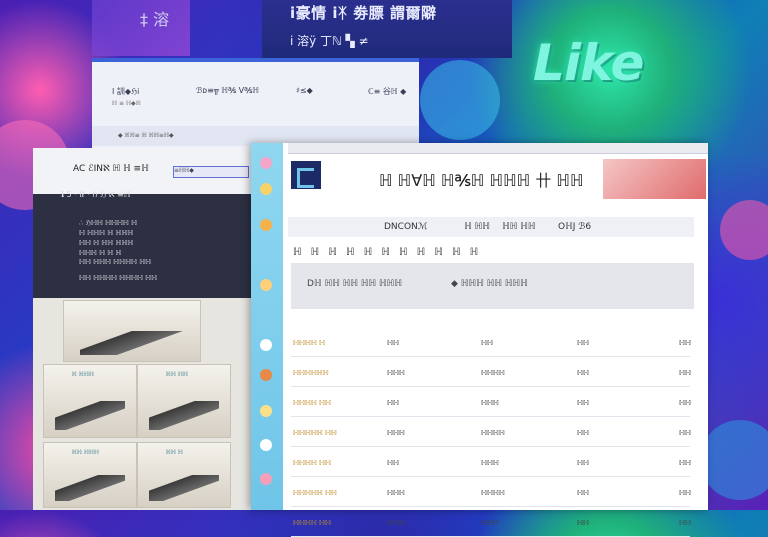 Image resolution: width=768 pixels, height=537 pixels. I want to click on panel-right-text: ◆ ℍℍℍ ℍℍ ℍℍℍ, so click(489, 284).